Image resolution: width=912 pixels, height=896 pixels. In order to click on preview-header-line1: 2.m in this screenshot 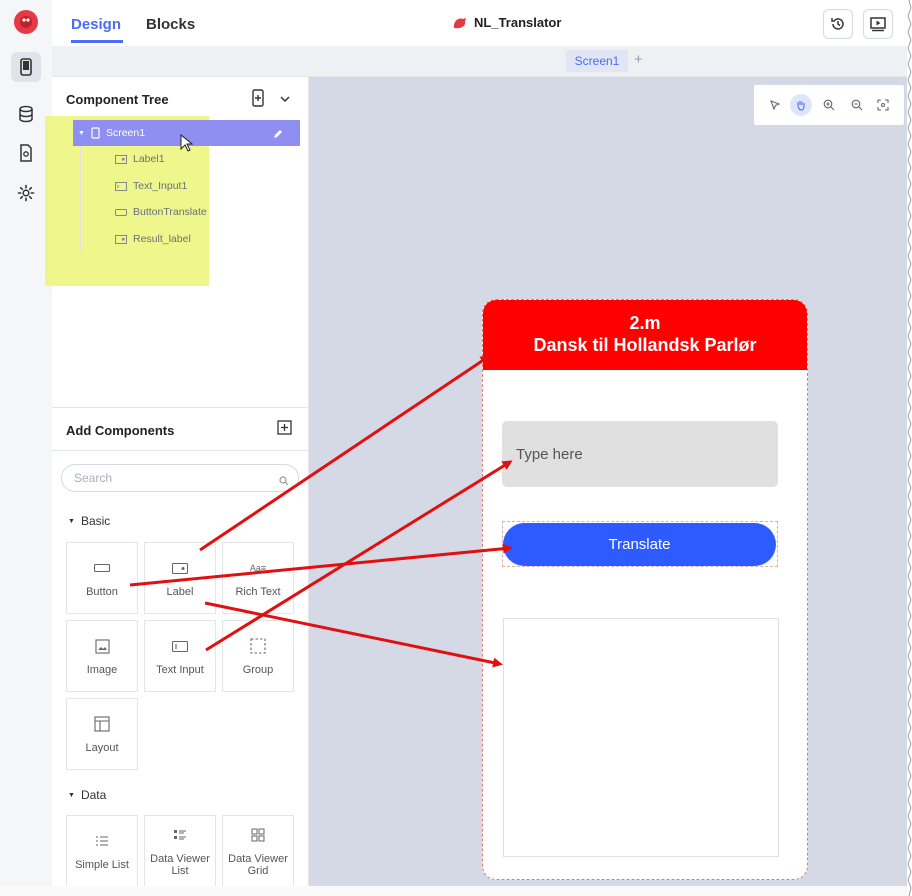, I will do `click(645, 323)`.